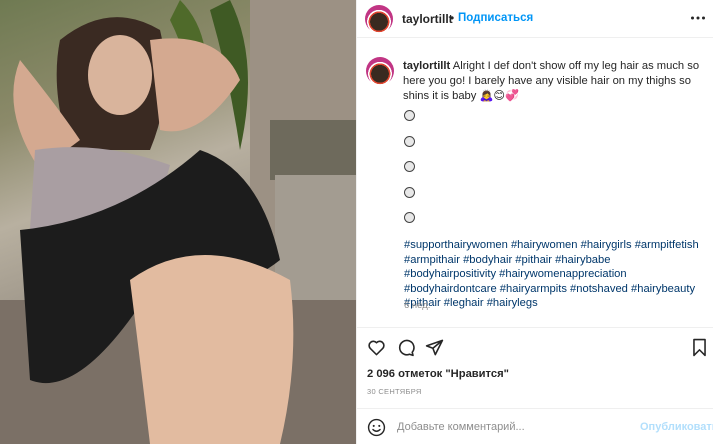  Describe the element at coordinates (417, 305) in the screenshot. I see `time-ago: 6 нед.` at that location.